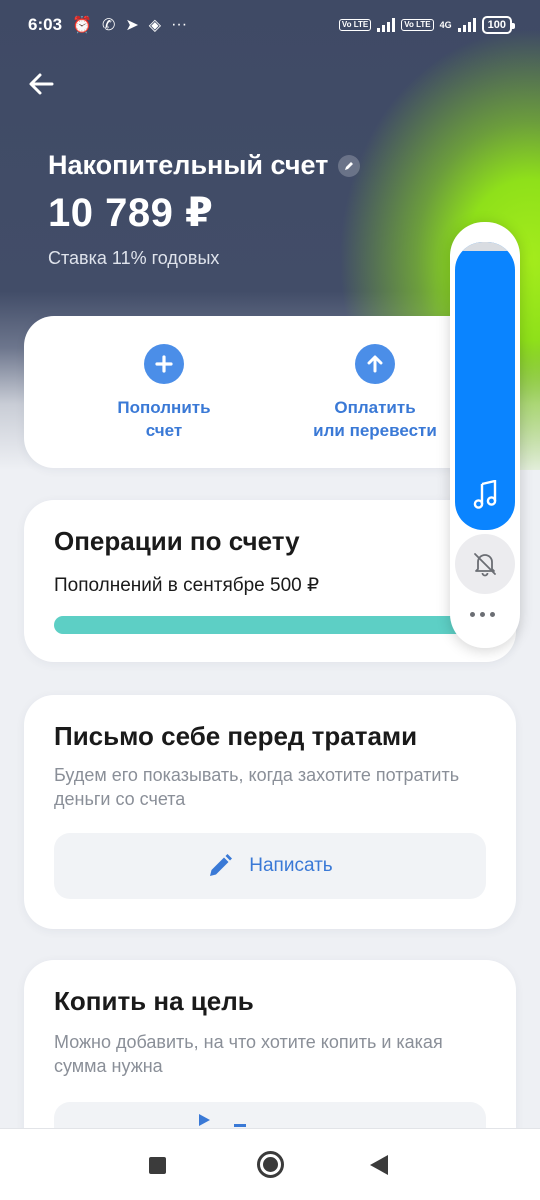 The width and height of the screenshot is (540, 1200). Describe the element at coordinates (482, 614) in the screenshot. I see `more-options-icon` at that location.